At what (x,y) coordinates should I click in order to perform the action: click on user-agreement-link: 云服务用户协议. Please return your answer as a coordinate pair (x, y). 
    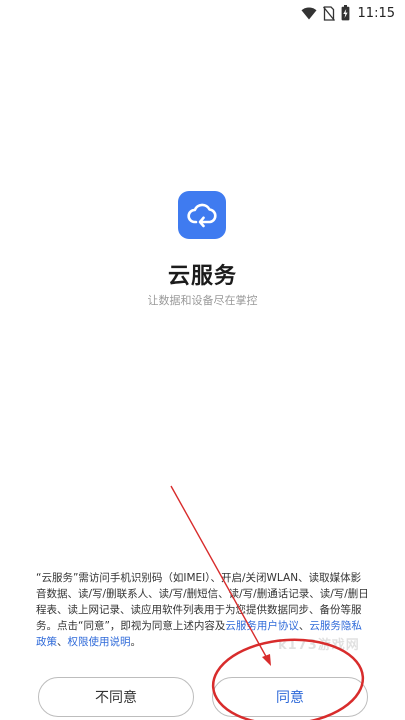
    Looking at the image, I should click on (262, 626).